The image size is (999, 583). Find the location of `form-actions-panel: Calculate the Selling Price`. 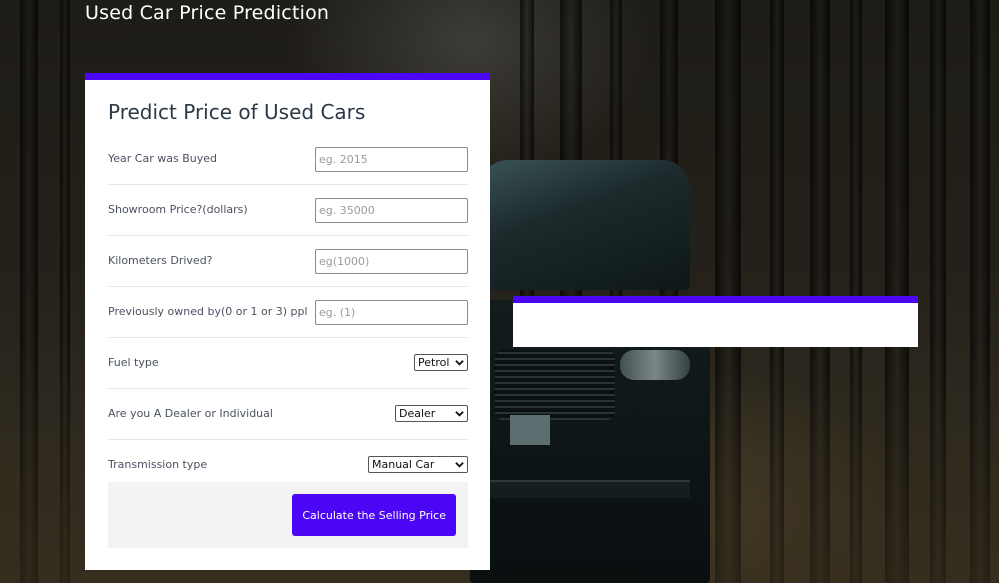

form-actions-panel: Calculate the Selling Price is located at coordinates (288, 515).